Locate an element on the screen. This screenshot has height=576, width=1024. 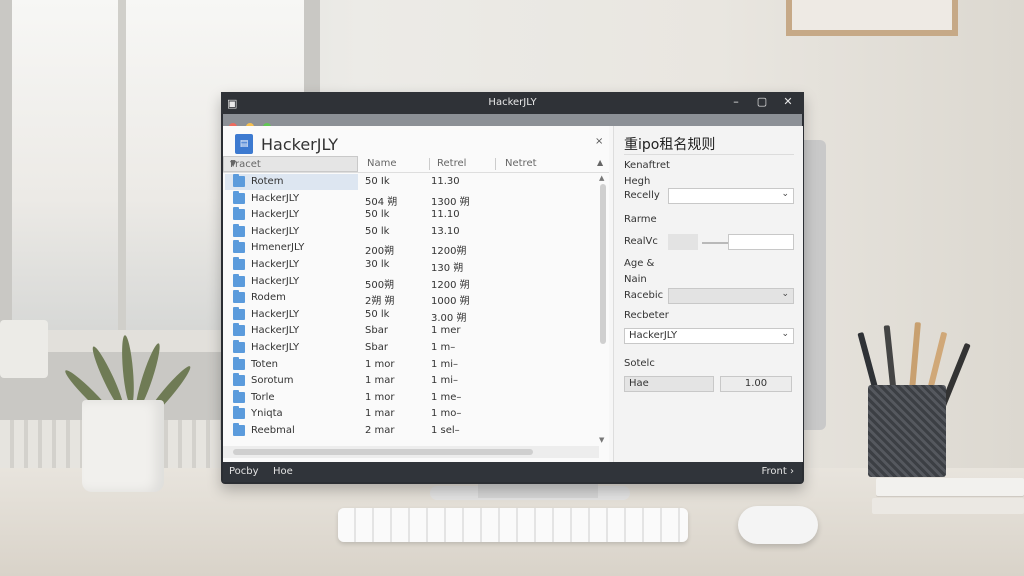
file-date: 1 mo– is located at coordinates (446, 414).